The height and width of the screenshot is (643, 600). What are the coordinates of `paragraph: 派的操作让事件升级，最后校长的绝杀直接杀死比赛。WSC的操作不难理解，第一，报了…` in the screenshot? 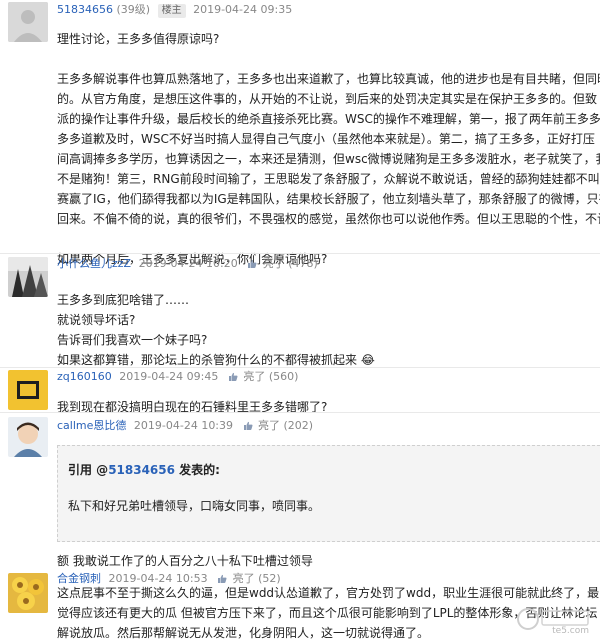 It's located at (328, 119).